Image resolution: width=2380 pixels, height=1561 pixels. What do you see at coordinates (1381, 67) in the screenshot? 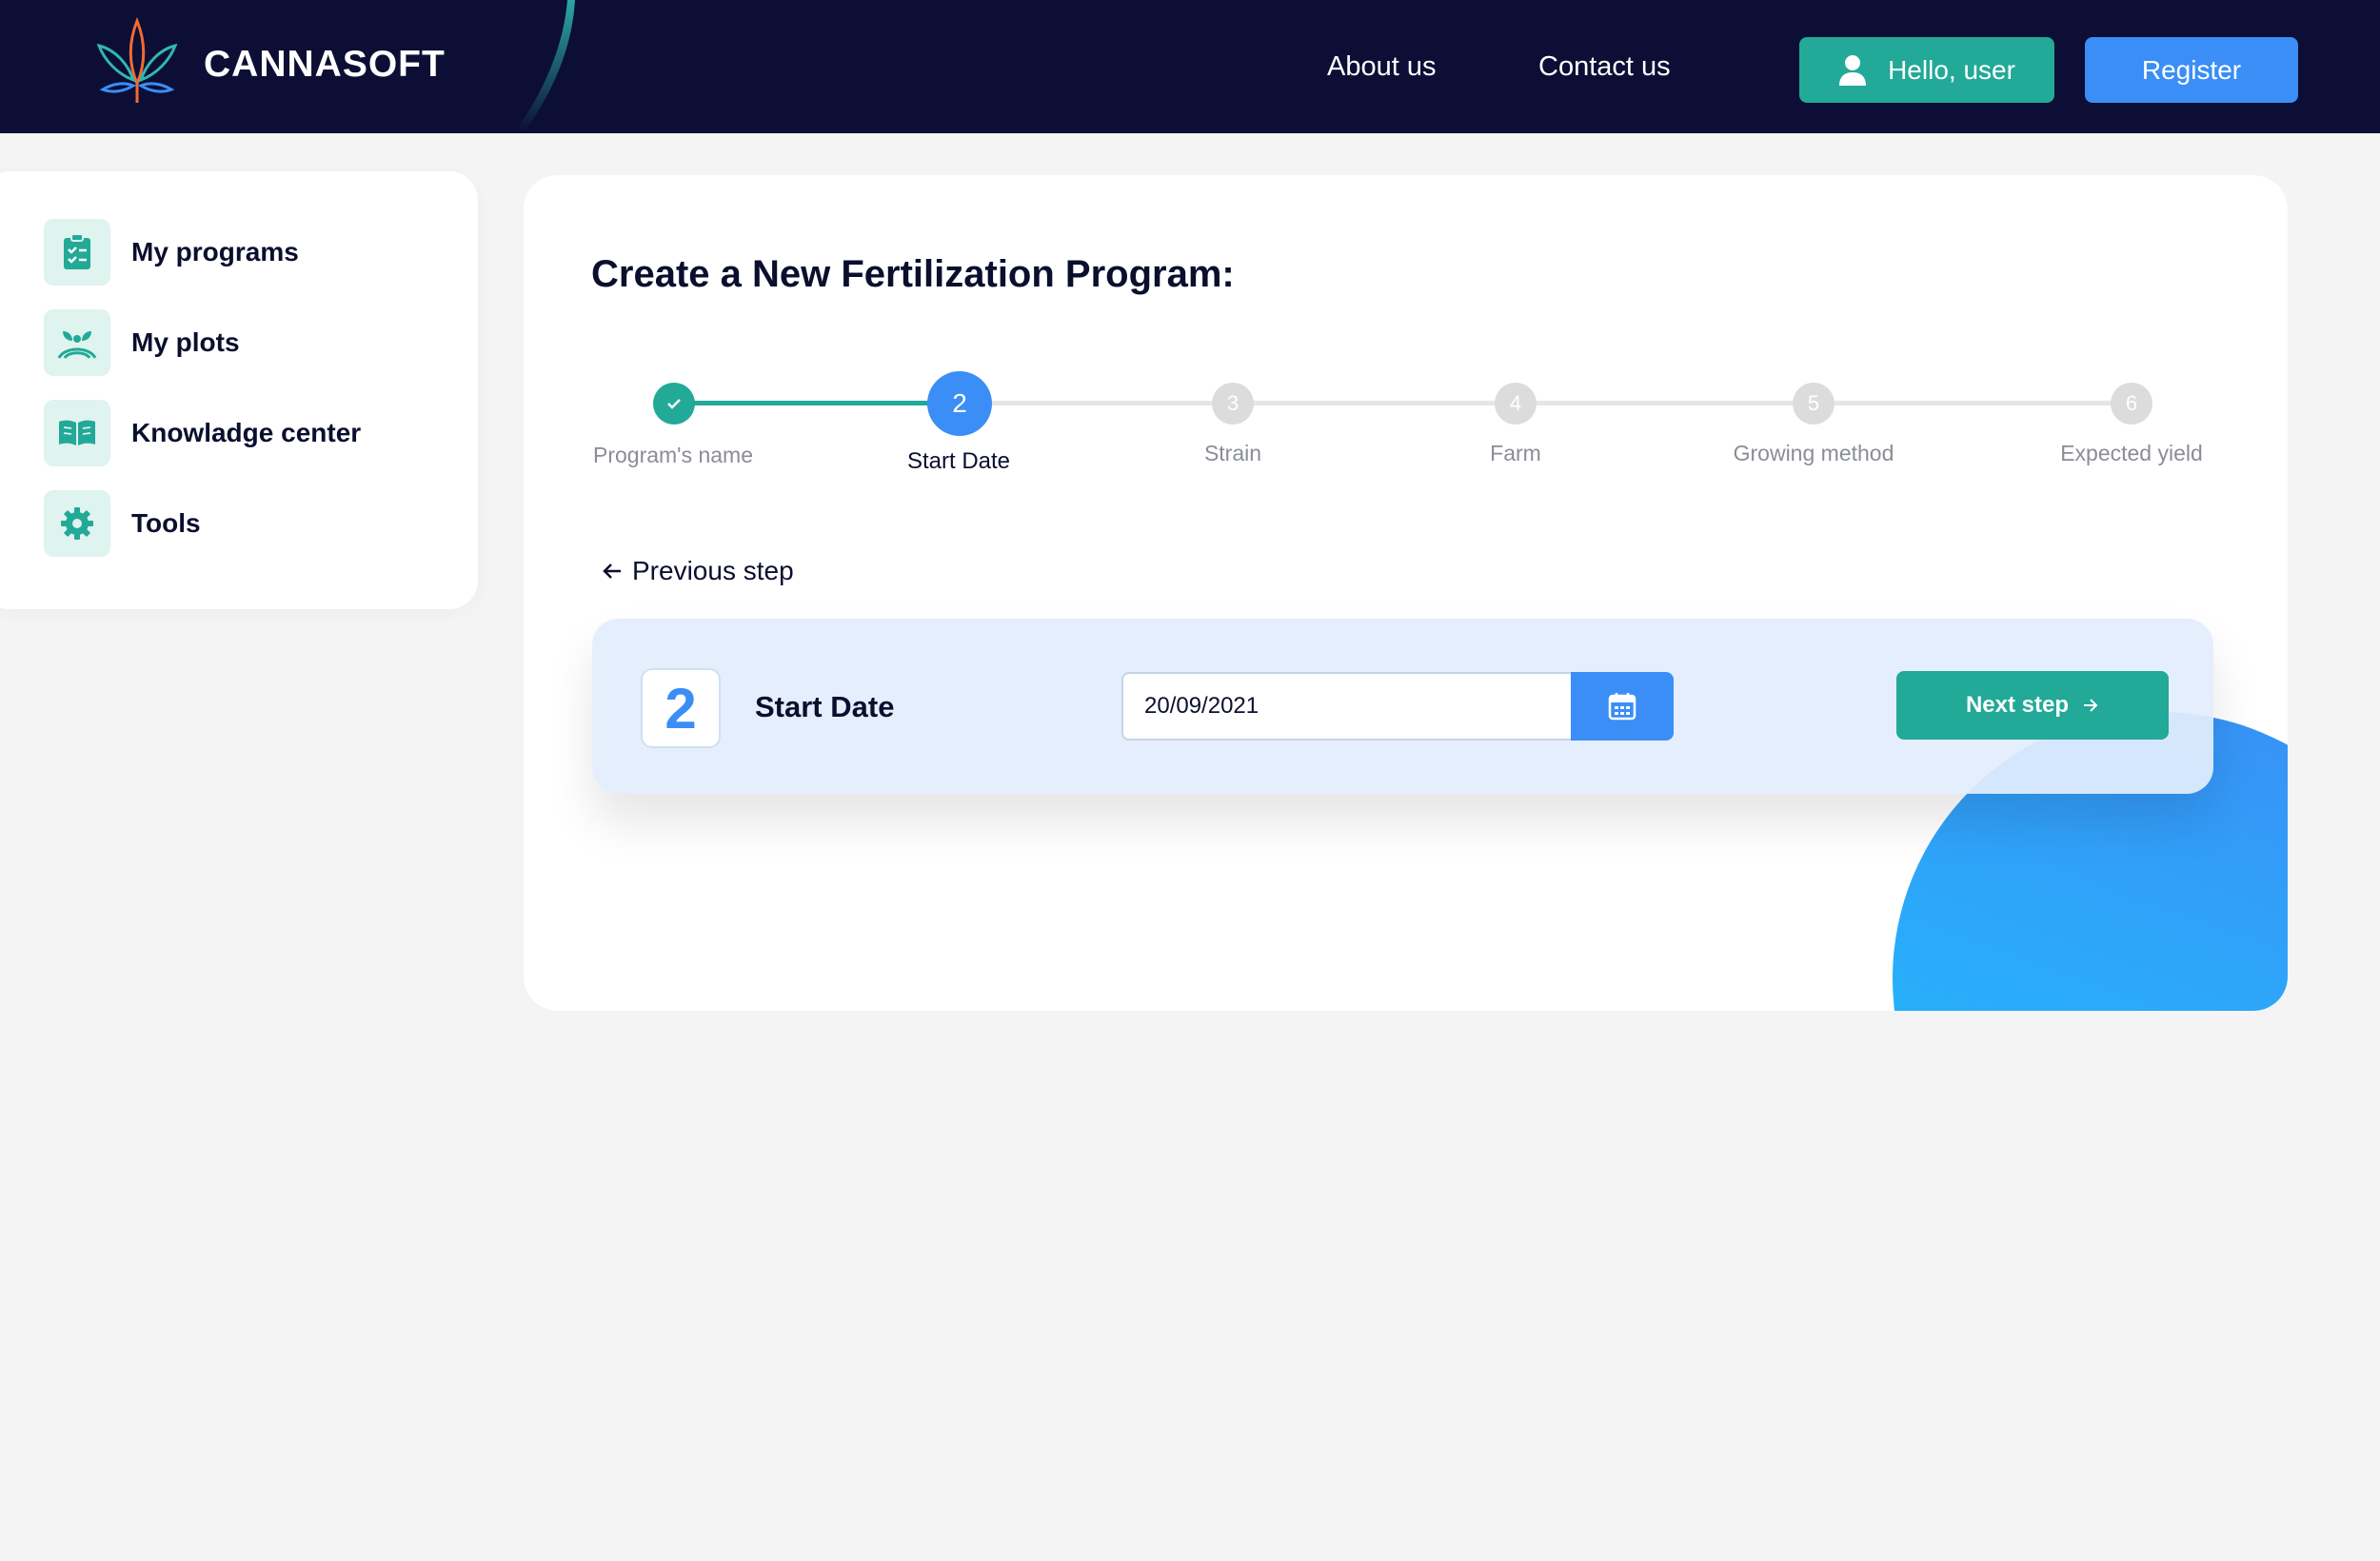
I see `nav-about-us-link: About us` at bounding box center [1381, 67].